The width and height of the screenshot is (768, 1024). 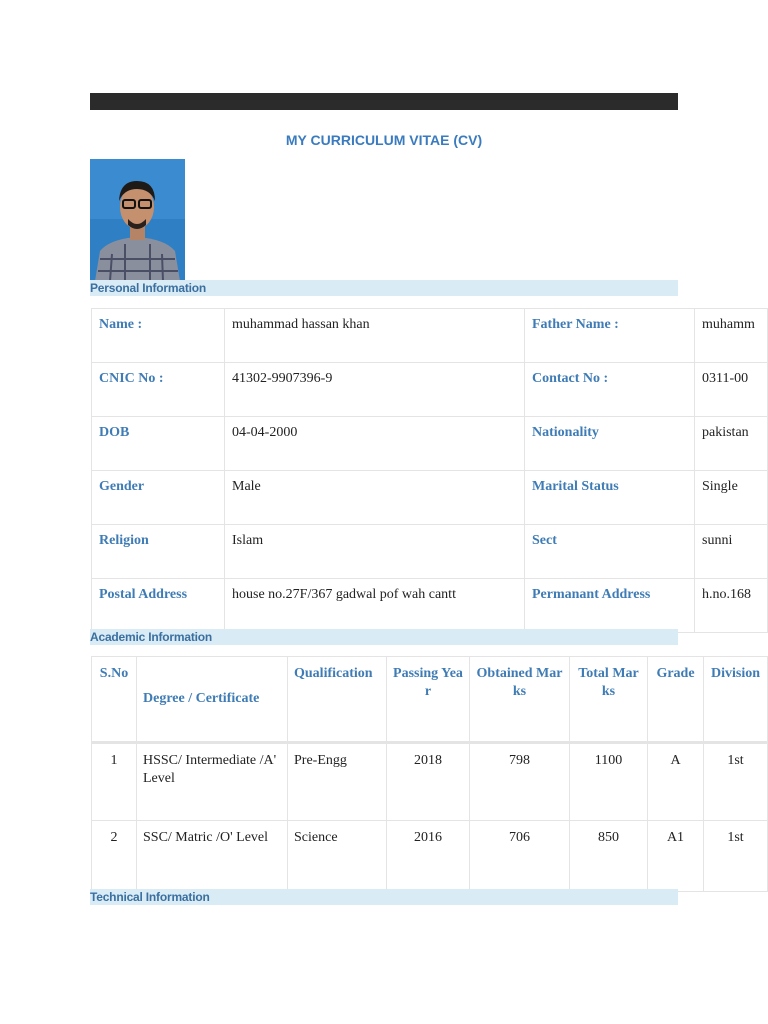 I want to click on field-value: 41302-9907396-9, so click(x=374, y=389).